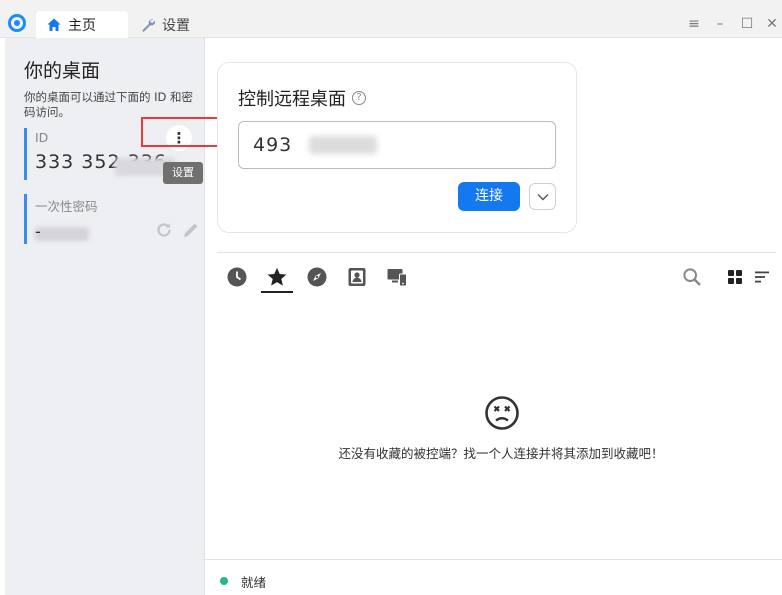 This screenshot has height=595, width=782. What do you see at coordinates (109, 104) in the screenshot?
I see `your-desktop-description: 你的桌面可以通过下面的 ID 和密码访问。` at bounding box center [109, 104].